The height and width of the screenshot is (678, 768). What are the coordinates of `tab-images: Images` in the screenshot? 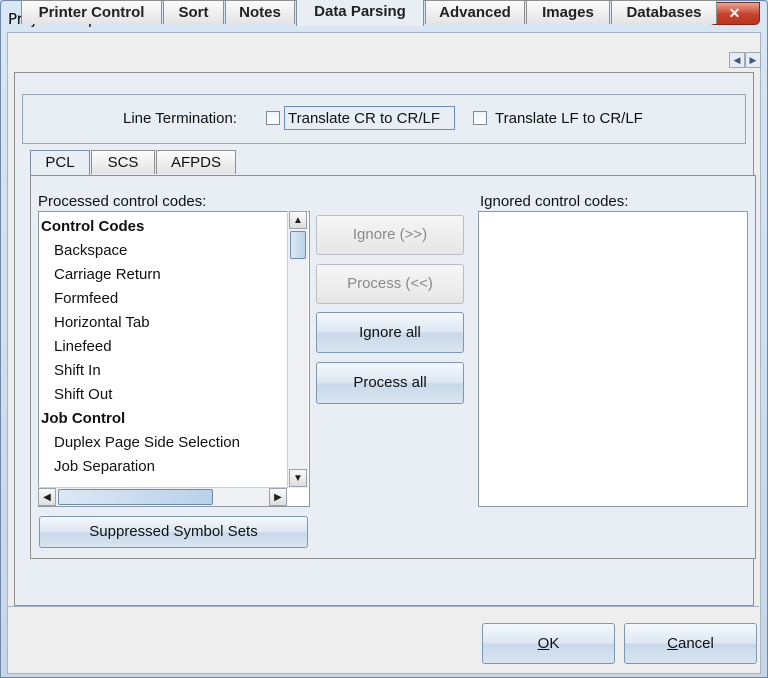 It's located at (568, 12).